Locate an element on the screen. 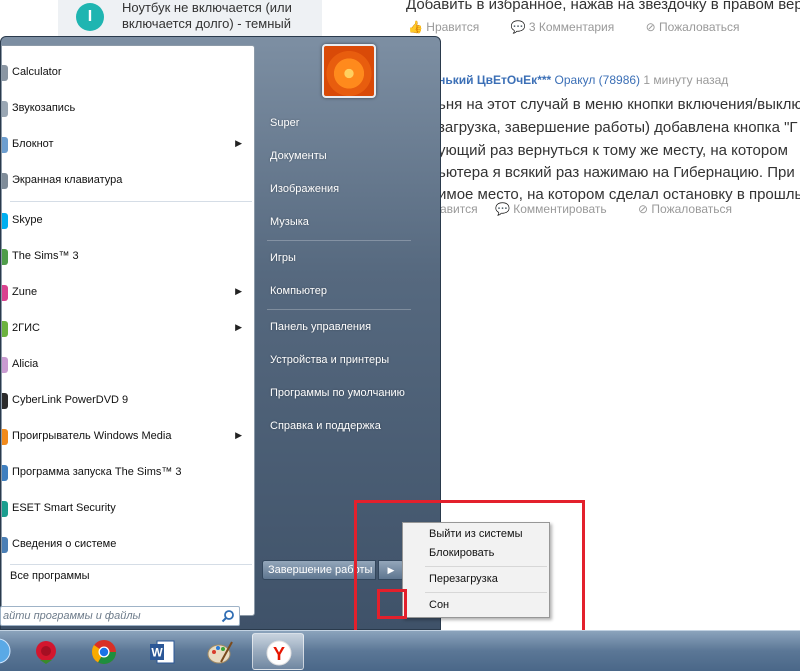 The height and width of the screenshot is (671, 800). yandex-browser-icon: Y is located at coordinates (279, 653).